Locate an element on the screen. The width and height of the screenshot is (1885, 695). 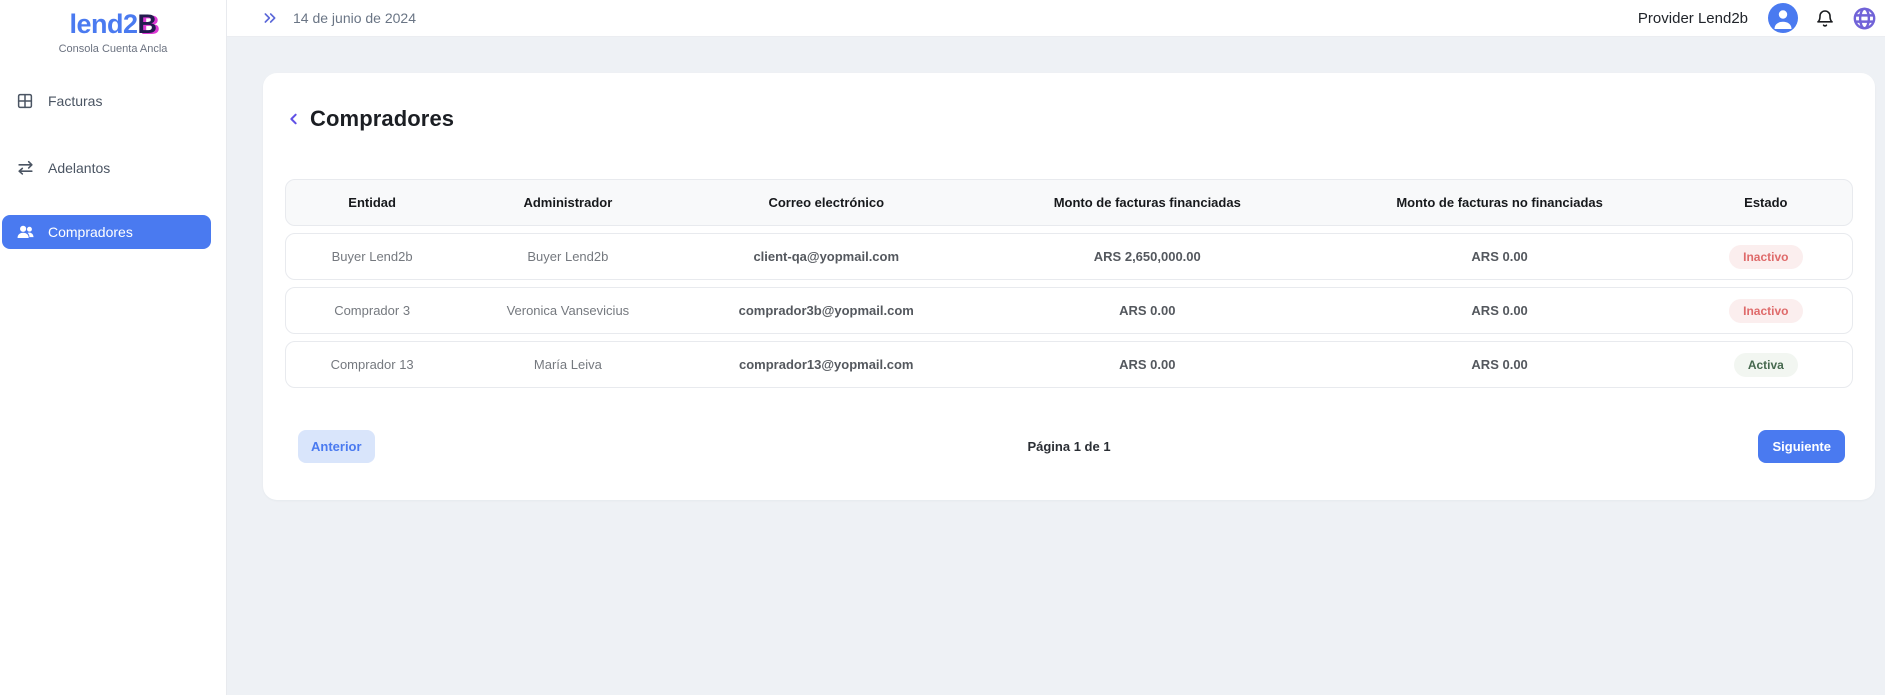
cell-administrador: Buyer Lend2b is located at coordinates (568, 256).